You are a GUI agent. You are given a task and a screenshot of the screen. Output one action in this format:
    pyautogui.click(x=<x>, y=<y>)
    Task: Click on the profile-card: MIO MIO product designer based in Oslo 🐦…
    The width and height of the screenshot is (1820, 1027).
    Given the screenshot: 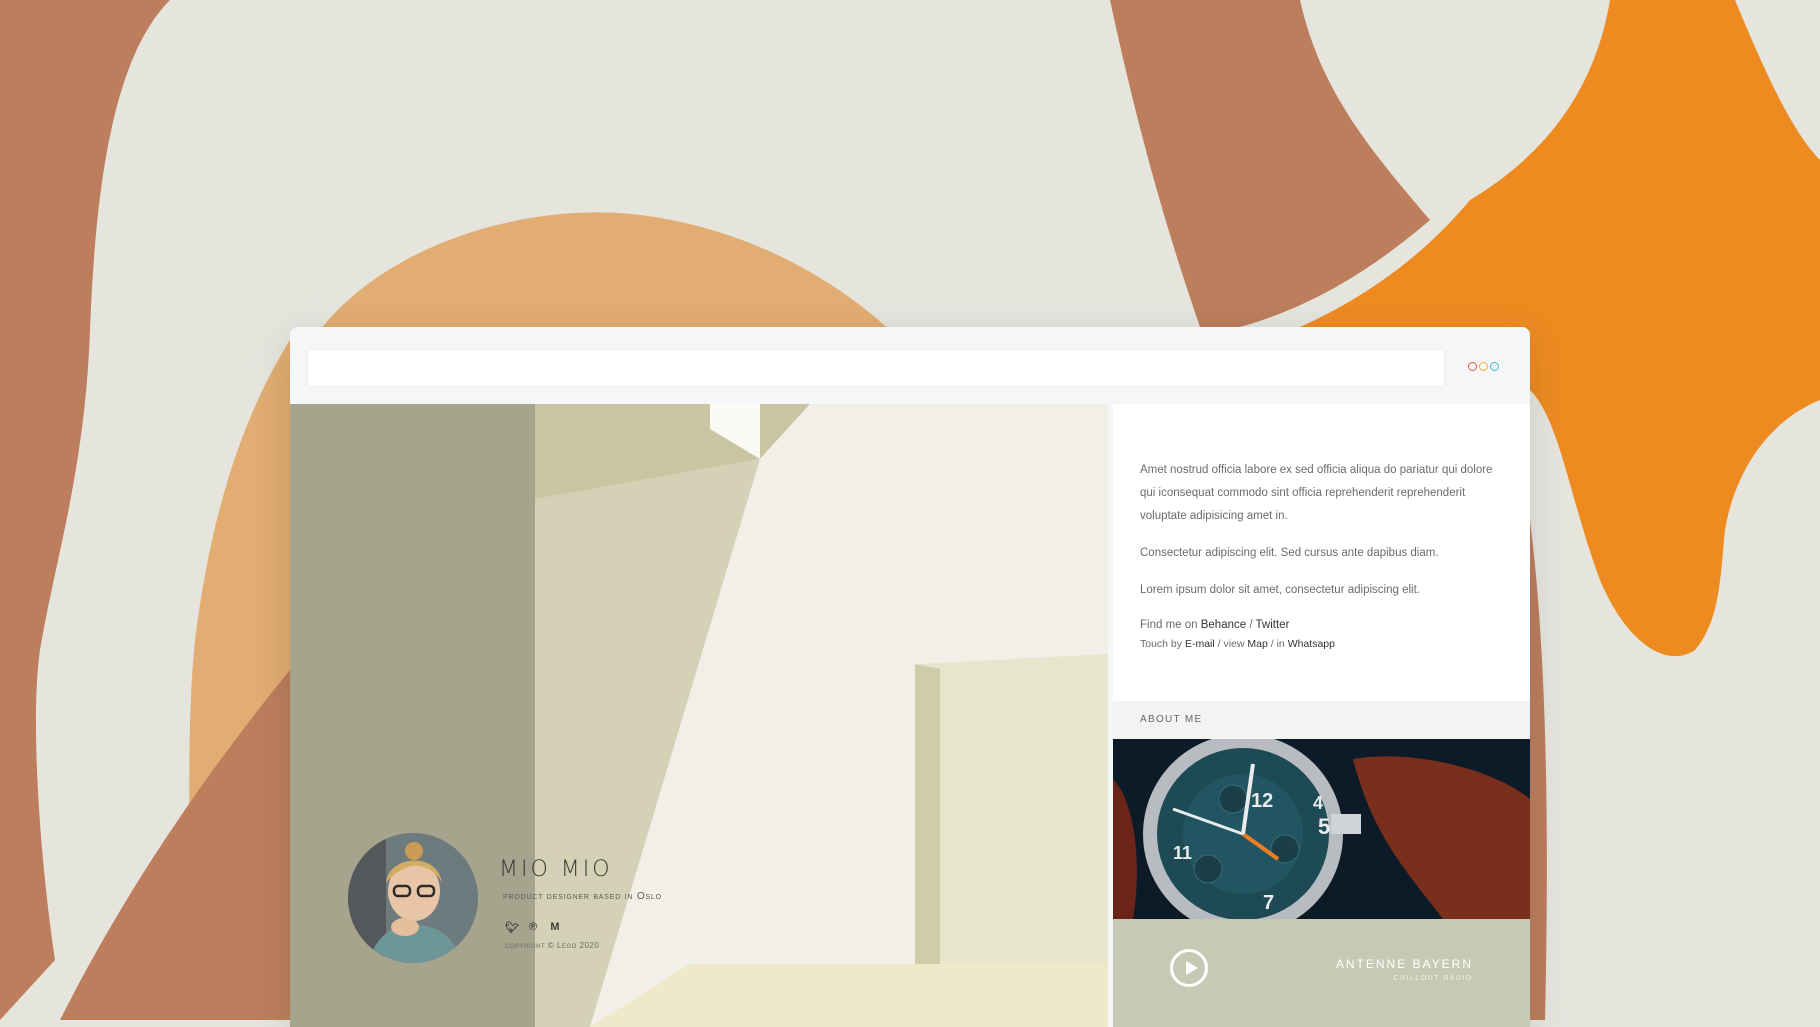 What is the action you would take?
    pyautogui.click(x=578, y=903)
    